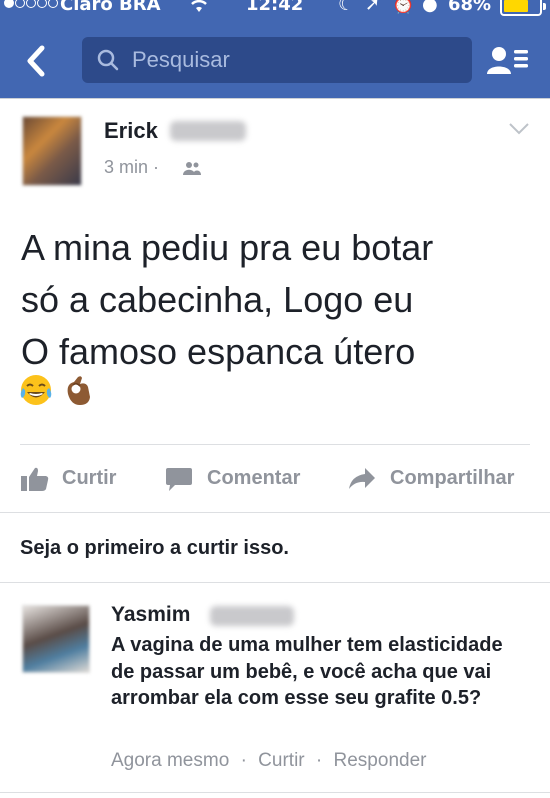 This screenshot has height=798, width=550. What do you see at coordinates (58, 392) in the screenshot?
I see `post-emojis` at bounding box center [58, 392].